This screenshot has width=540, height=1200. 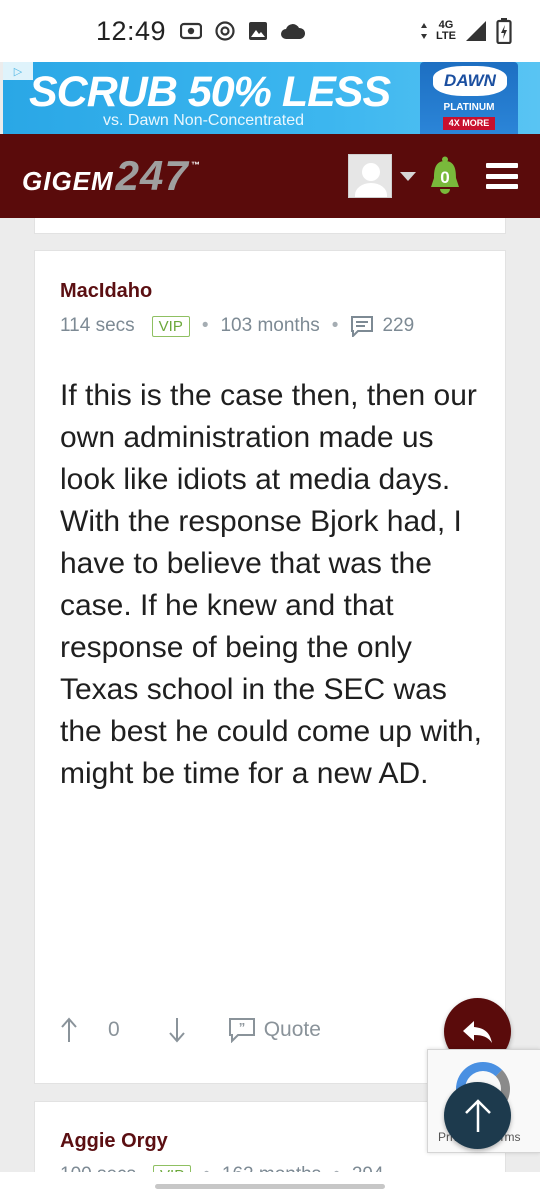 I want to click on notifications-button: 0, so click(x=445, y=176).